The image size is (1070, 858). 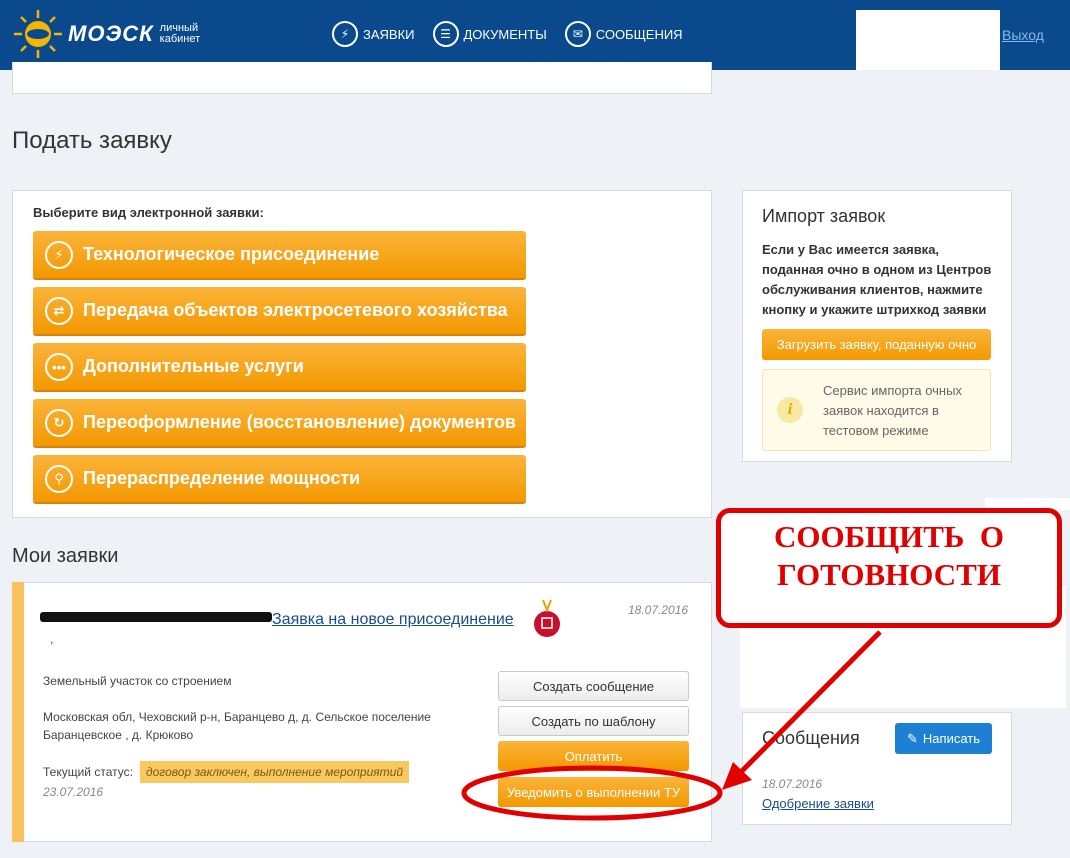 What do you see at coordinates (592, 793) in the screenshot?
I see `annotation-ellipse` at bounding box center [592, 793].